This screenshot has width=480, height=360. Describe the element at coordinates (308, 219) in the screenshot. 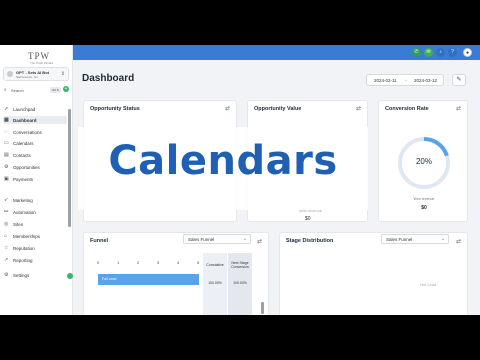

I see `total-revenue-value: $0` at that location.